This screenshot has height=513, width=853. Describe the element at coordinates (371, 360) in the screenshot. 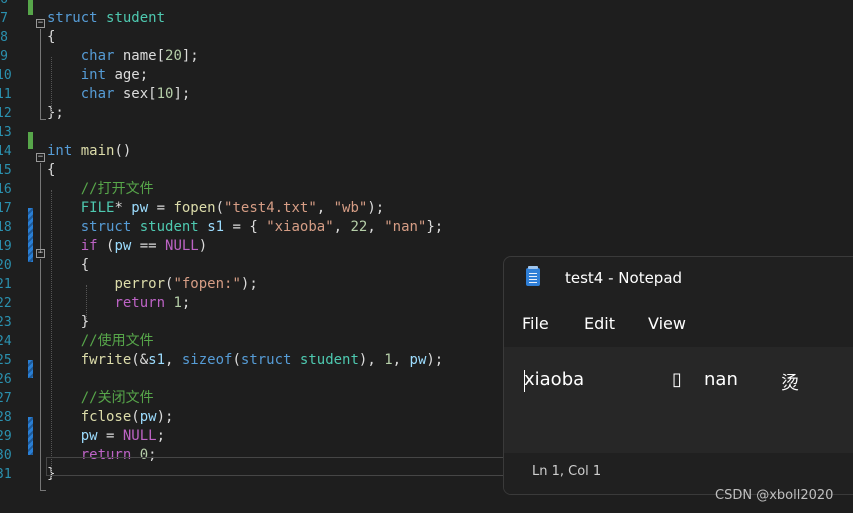

I see `code-token: ),` at that location.